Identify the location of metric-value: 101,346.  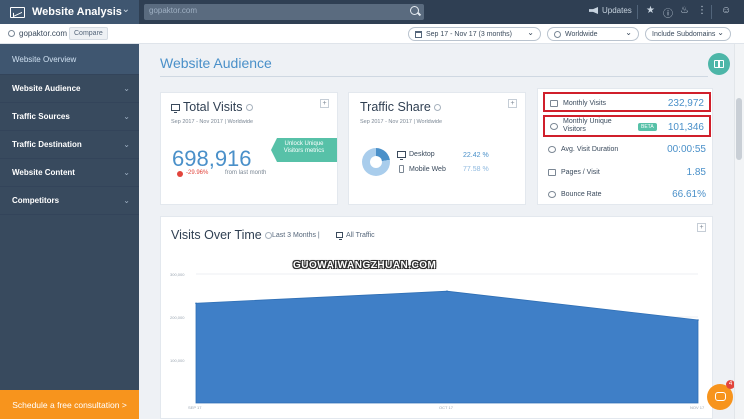
(685, 127).